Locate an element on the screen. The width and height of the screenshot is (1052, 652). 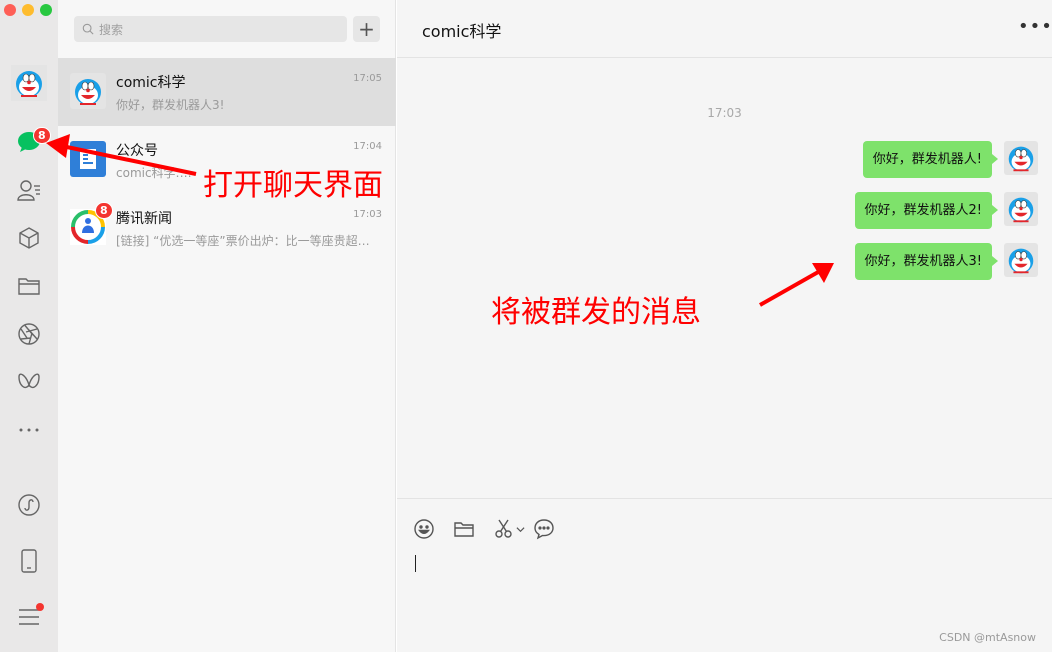
more-options-button: ••• is located at coordinates (1035, 28).